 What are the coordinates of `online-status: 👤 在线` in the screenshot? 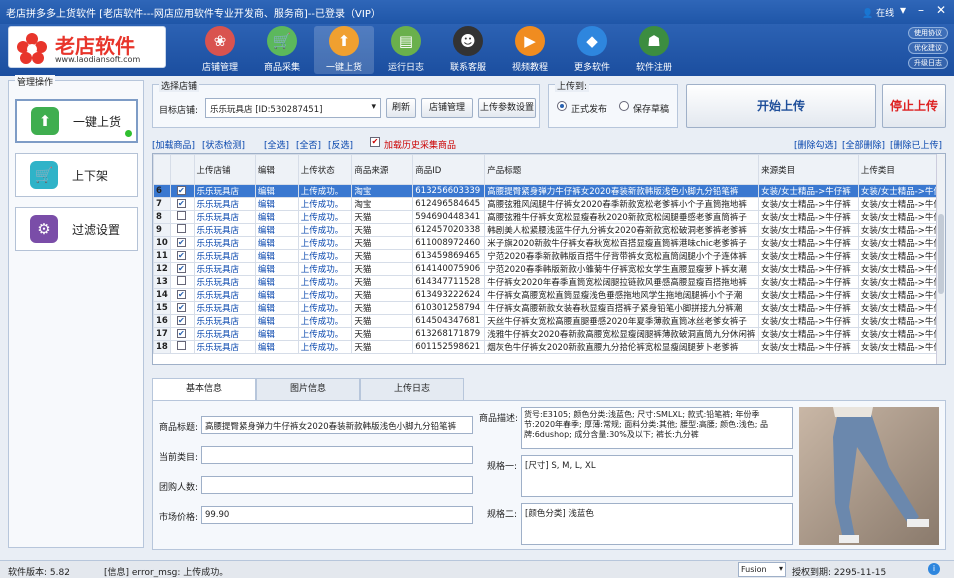 It's located at (878, 12).